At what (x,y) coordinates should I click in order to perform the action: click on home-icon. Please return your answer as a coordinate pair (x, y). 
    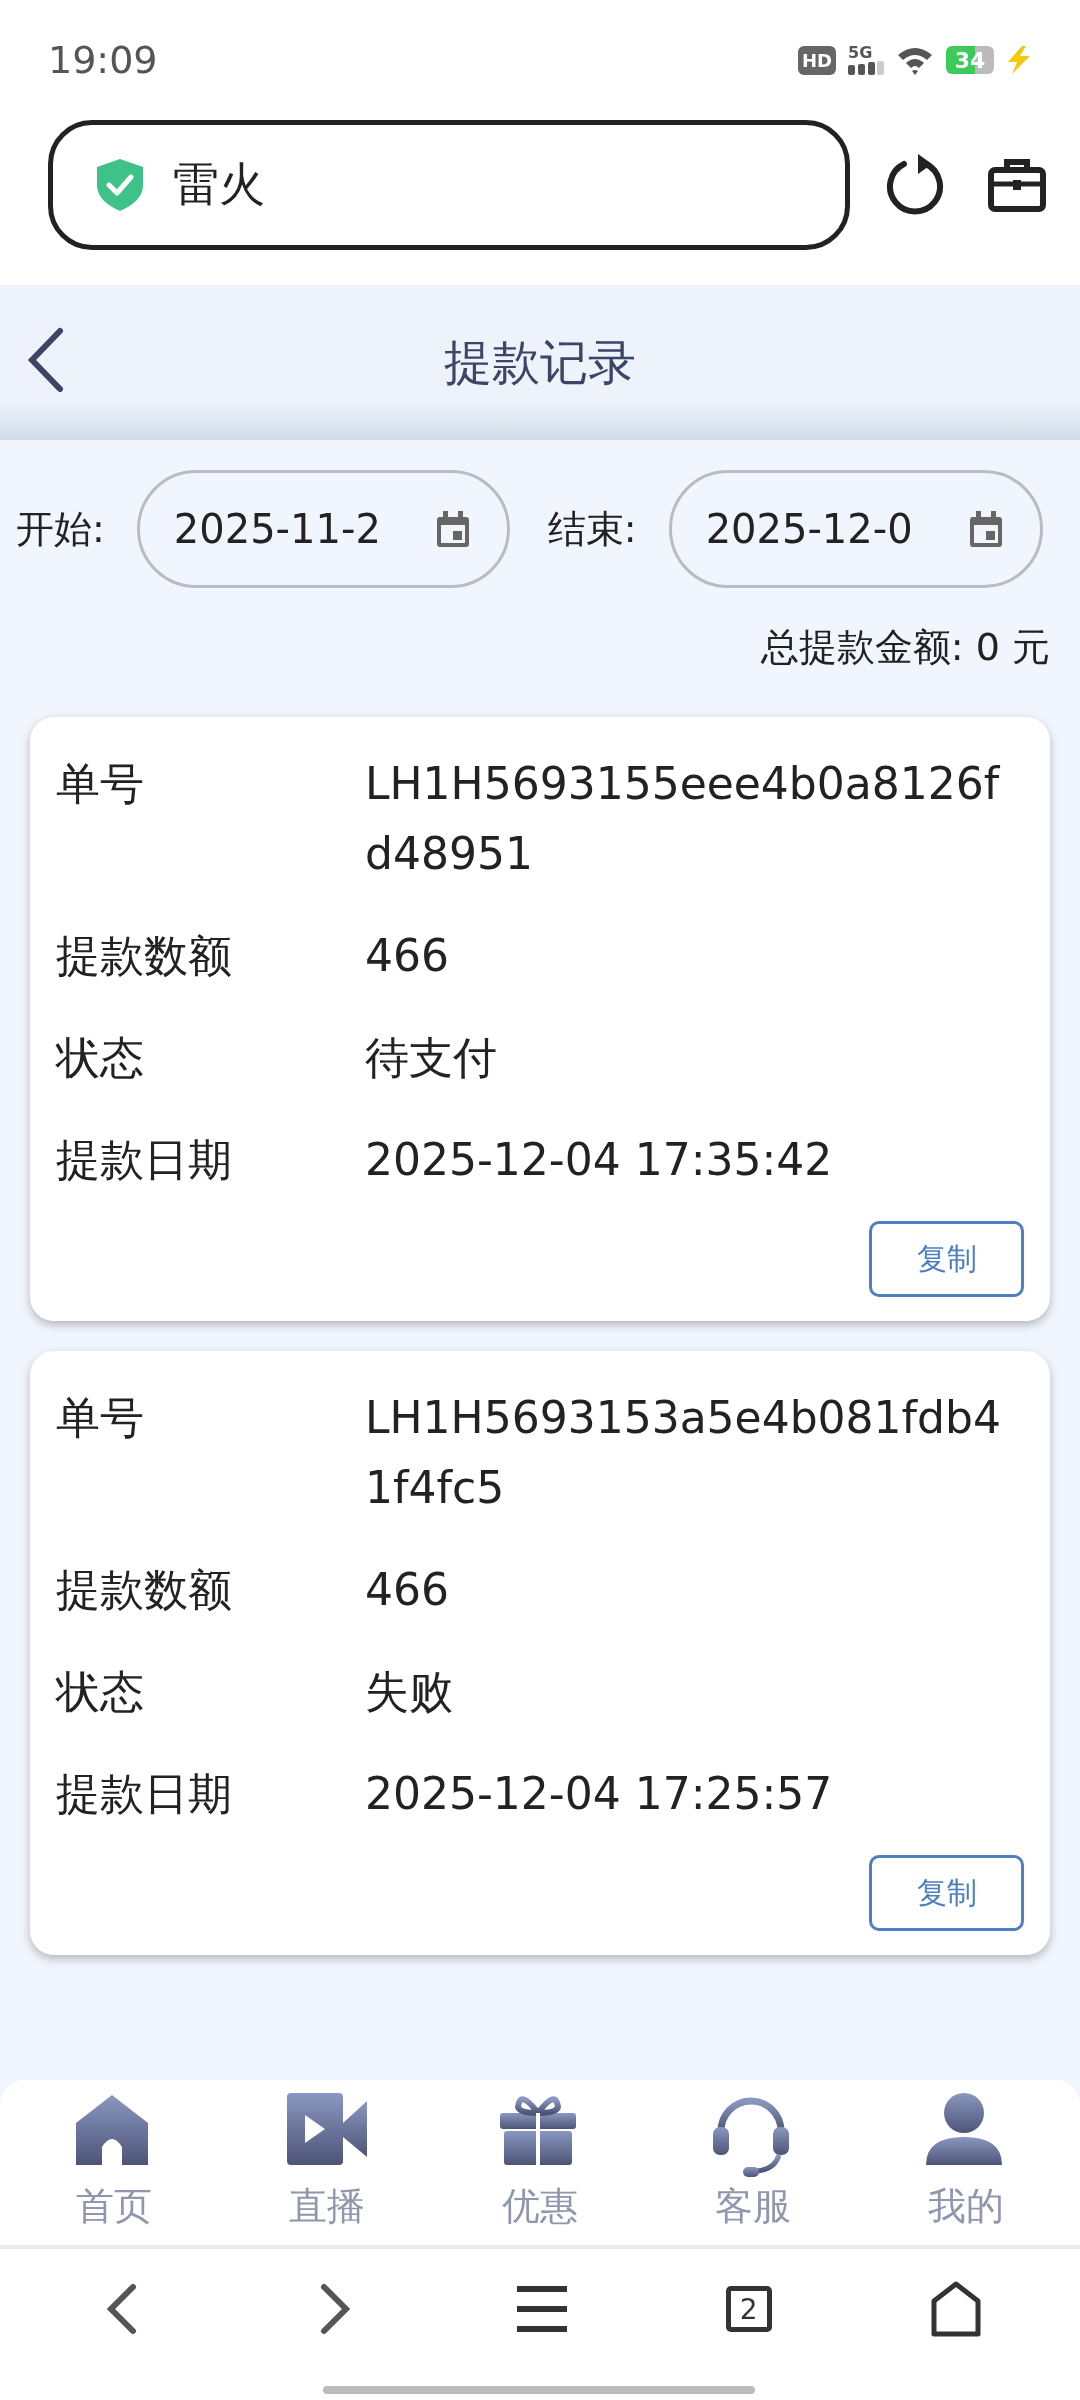
    Looking at the image, I should click on (955, 2309).